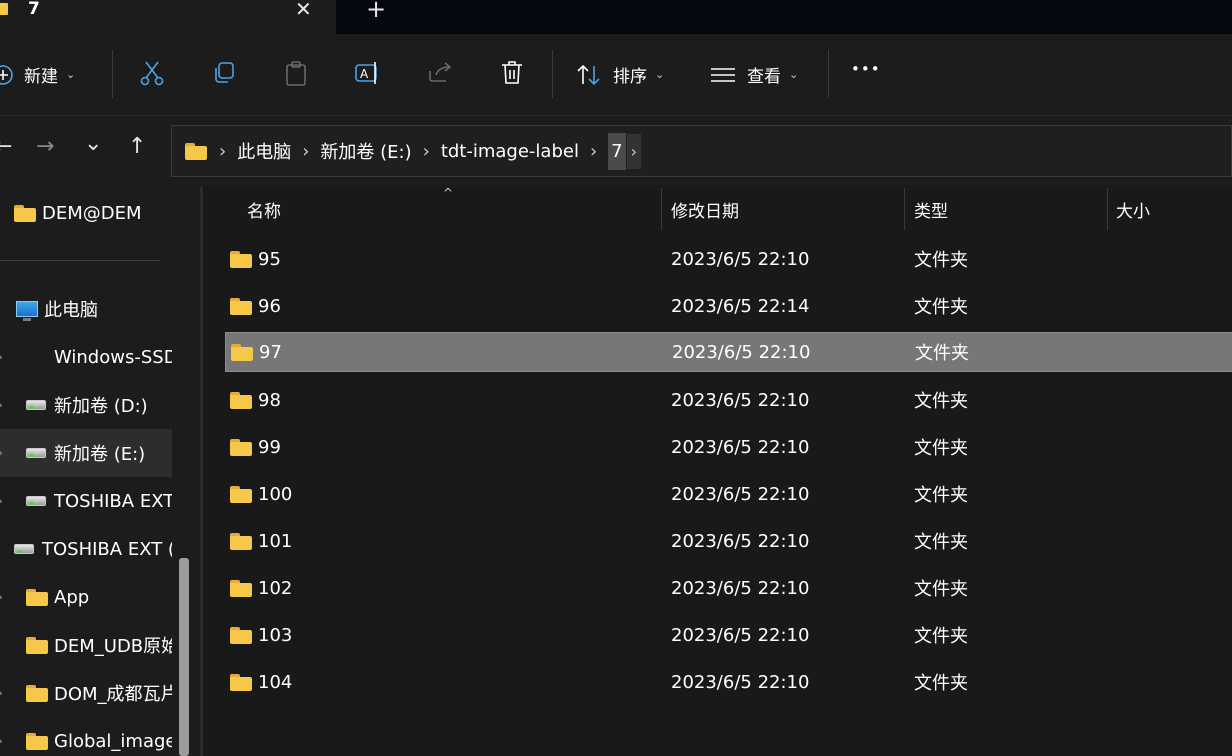 The image size is (1232, 756). I want to click on close-tab-button: ✕, so click(303, 10).